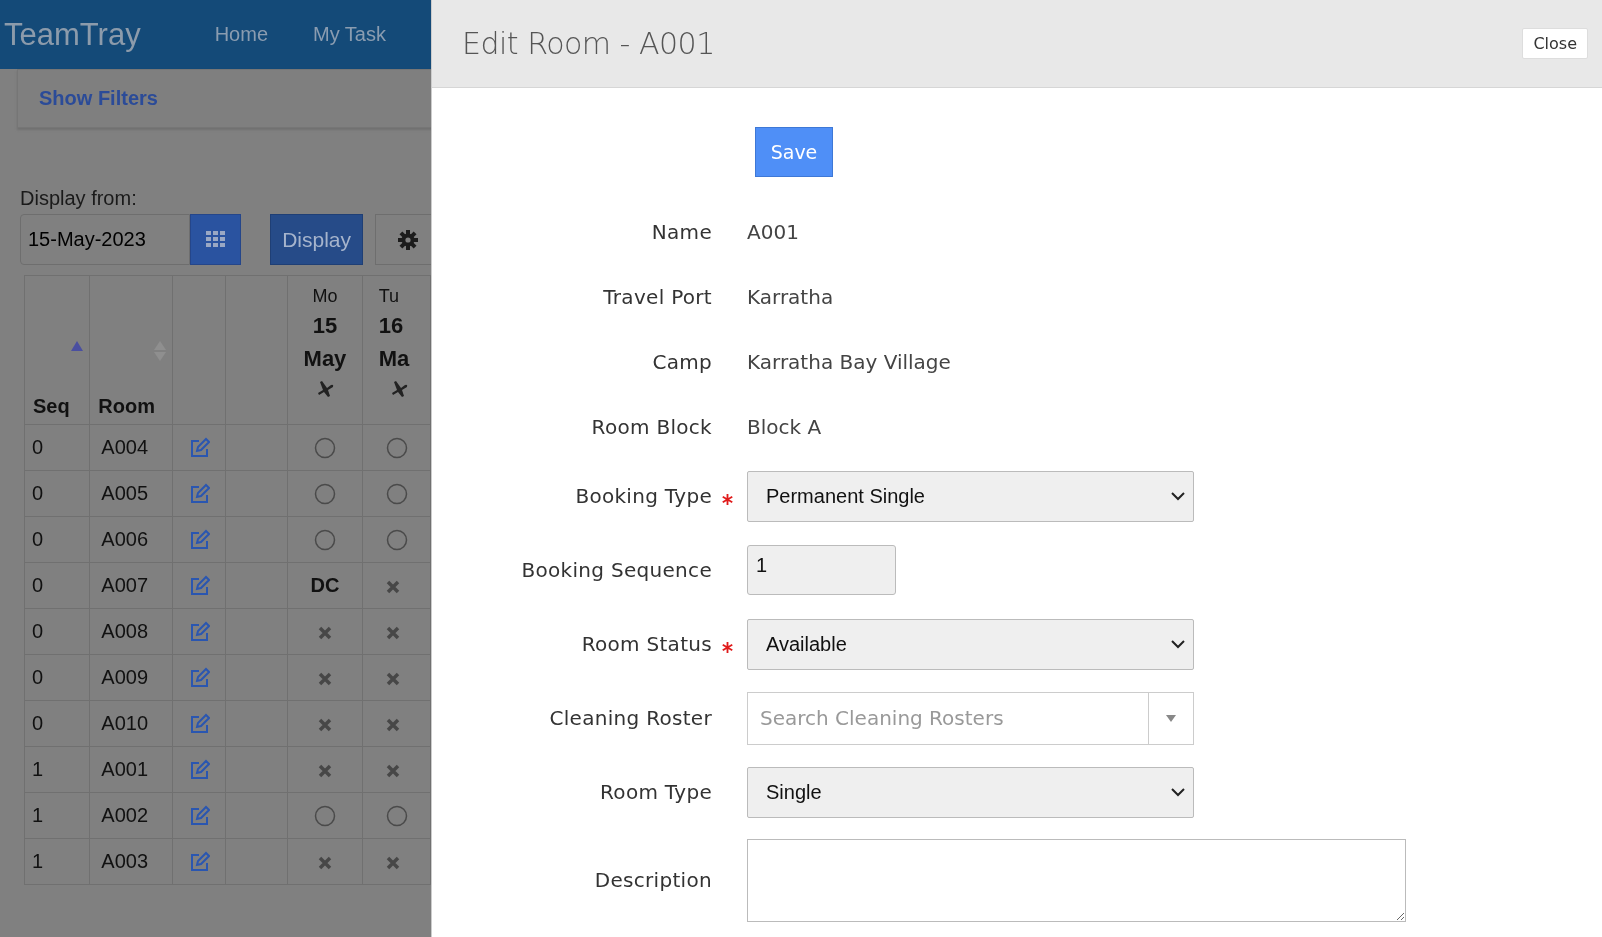  I want to click on date-field: 15-May-2023, so click(105, 239).